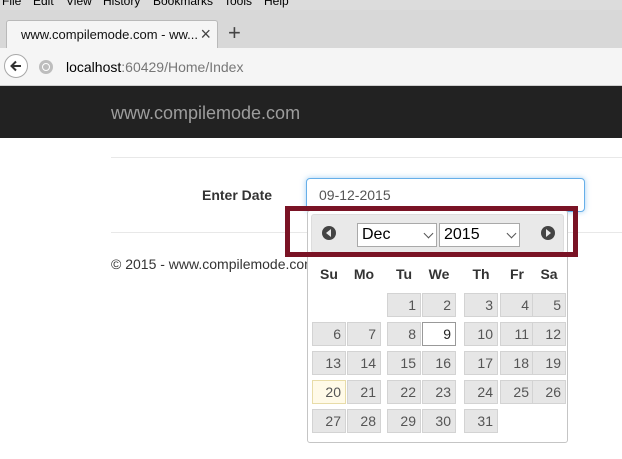  I want to click on calendar-day: 10, so click(481, 334).